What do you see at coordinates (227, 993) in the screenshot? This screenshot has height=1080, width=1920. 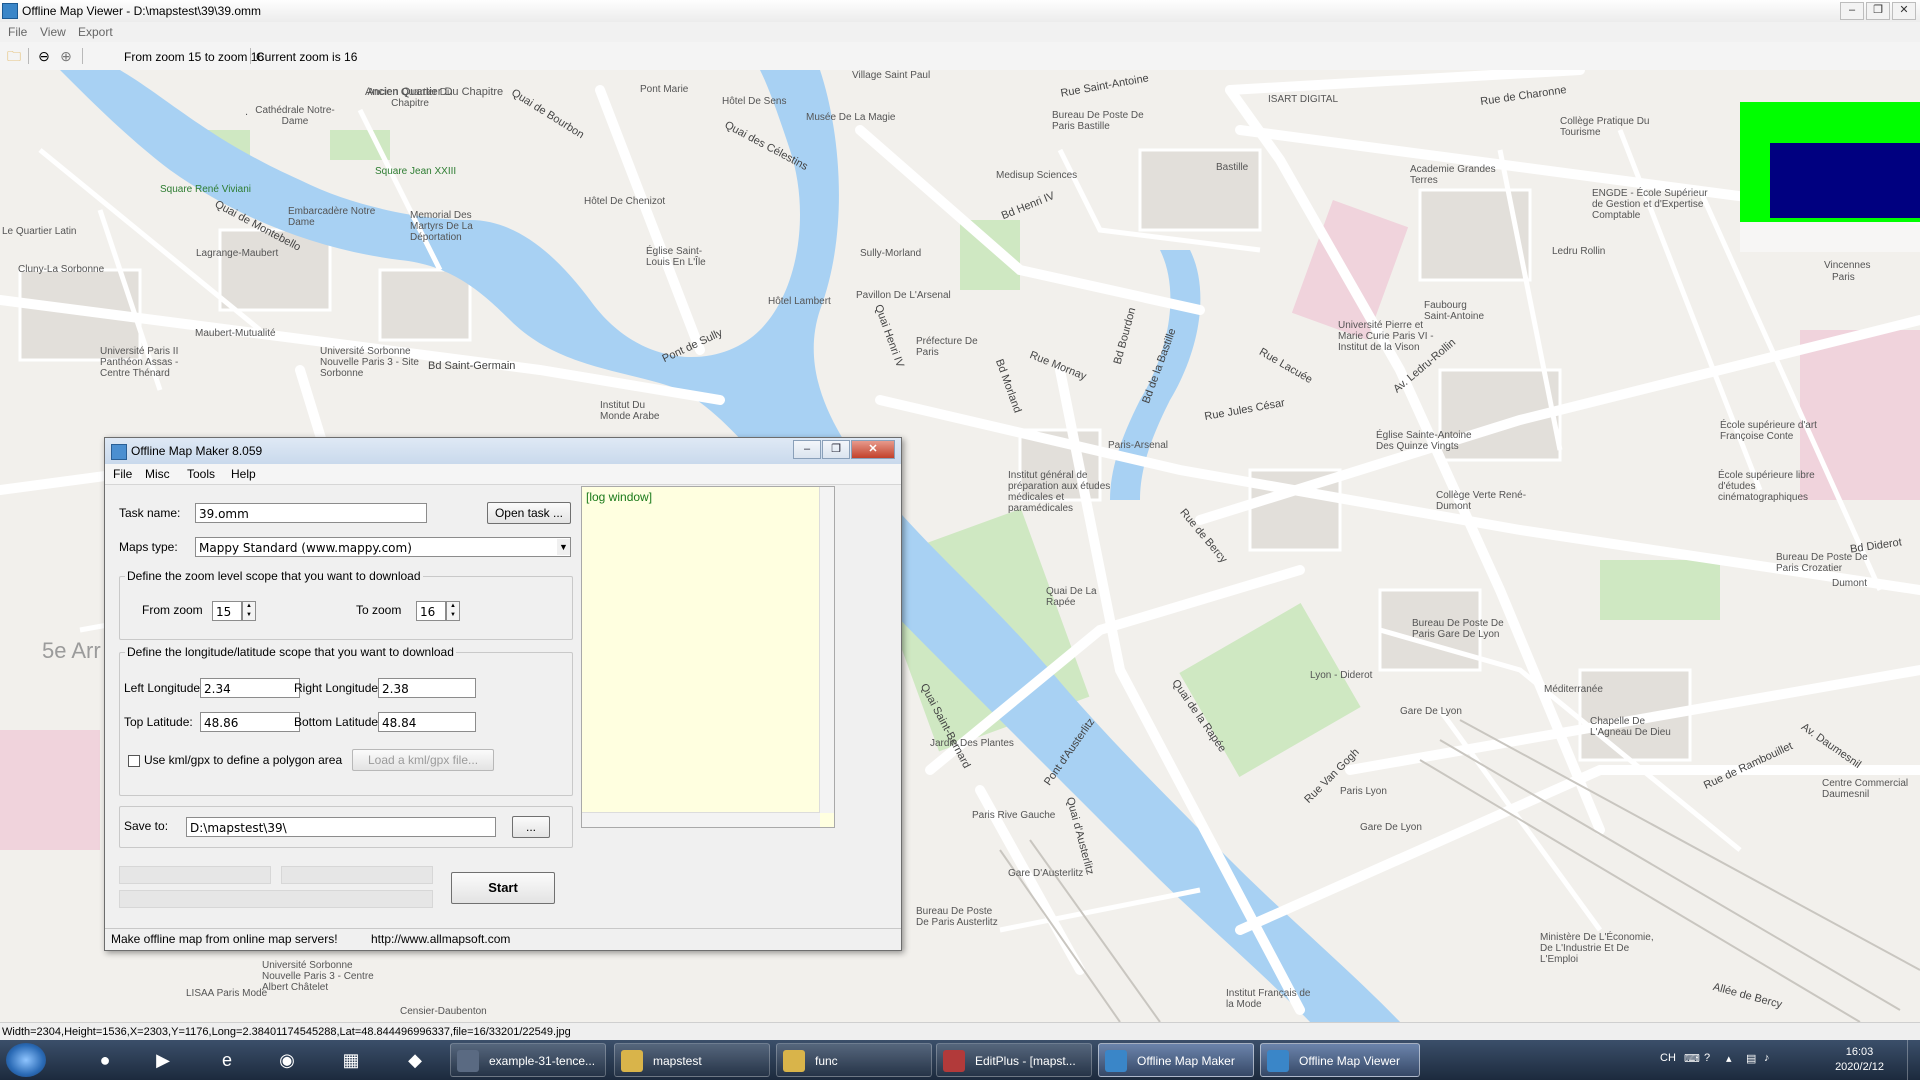 I see `map-label: LISAA Paris Mode` at bounding box center [227, 993].